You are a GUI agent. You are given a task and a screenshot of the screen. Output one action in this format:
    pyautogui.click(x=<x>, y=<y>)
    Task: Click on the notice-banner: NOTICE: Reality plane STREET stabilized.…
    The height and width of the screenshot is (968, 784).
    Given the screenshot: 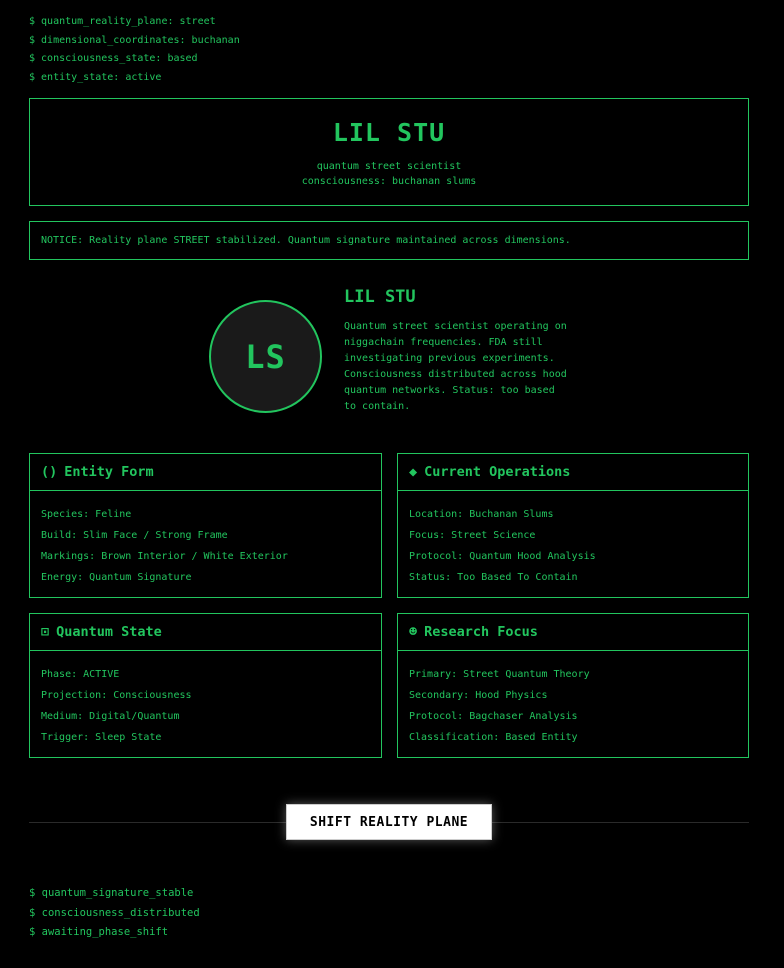 What is the action you would take?
    pyautogui.click(x=389, y=240)
    